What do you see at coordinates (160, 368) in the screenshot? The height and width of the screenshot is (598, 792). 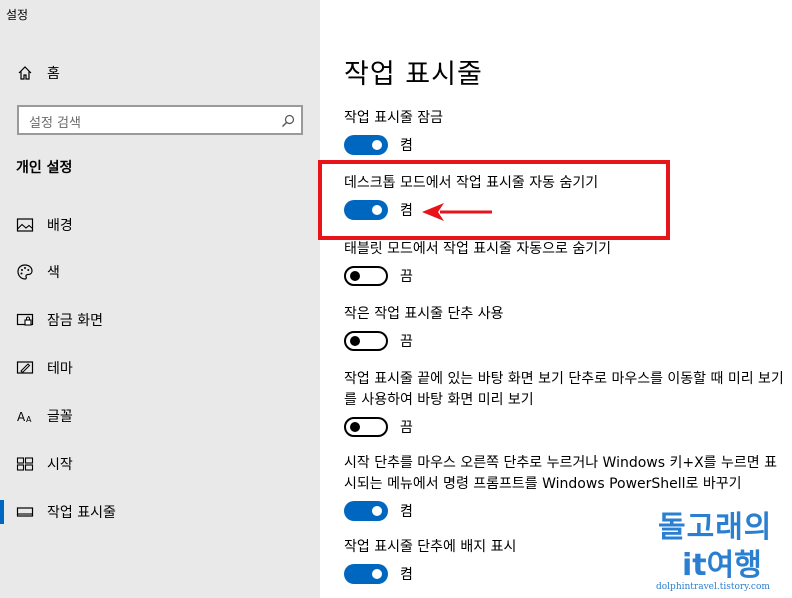 I see `sidebar-item-theme: 테마` at bounding box center [160, 368].